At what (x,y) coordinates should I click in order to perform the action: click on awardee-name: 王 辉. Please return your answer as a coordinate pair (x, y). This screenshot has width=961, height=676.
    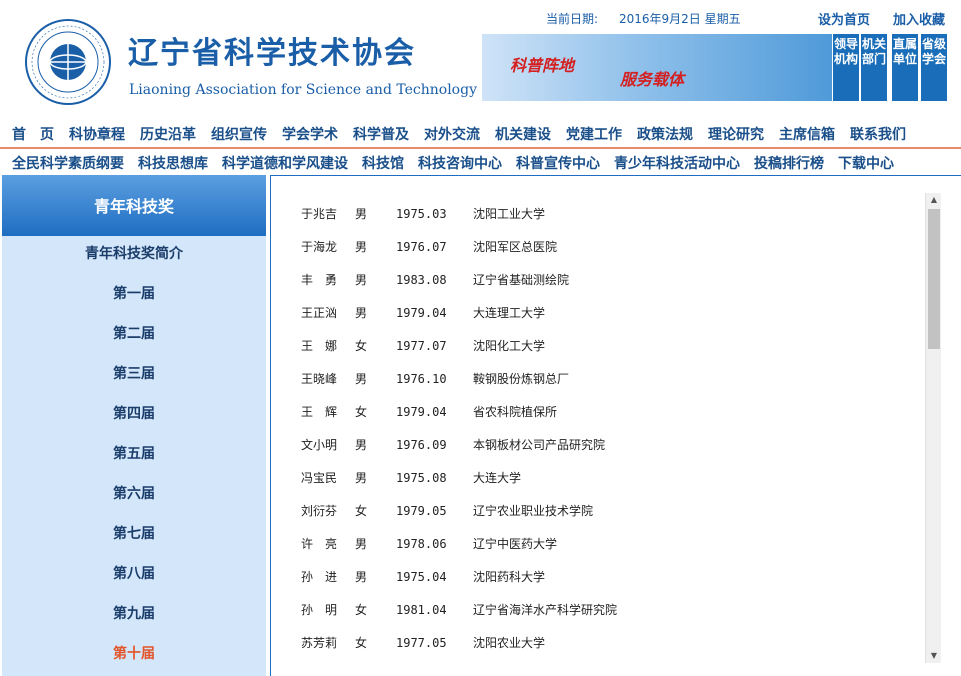
    Looking at the image, I should click on (319, 412).